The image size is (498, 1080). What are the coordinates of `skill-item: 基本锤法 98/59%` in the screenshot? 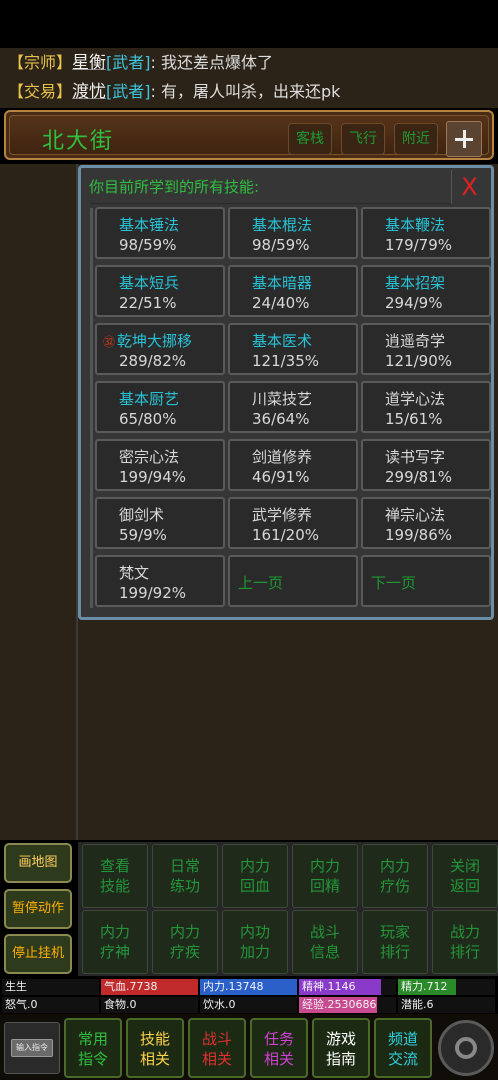 It's located at (160, 233).